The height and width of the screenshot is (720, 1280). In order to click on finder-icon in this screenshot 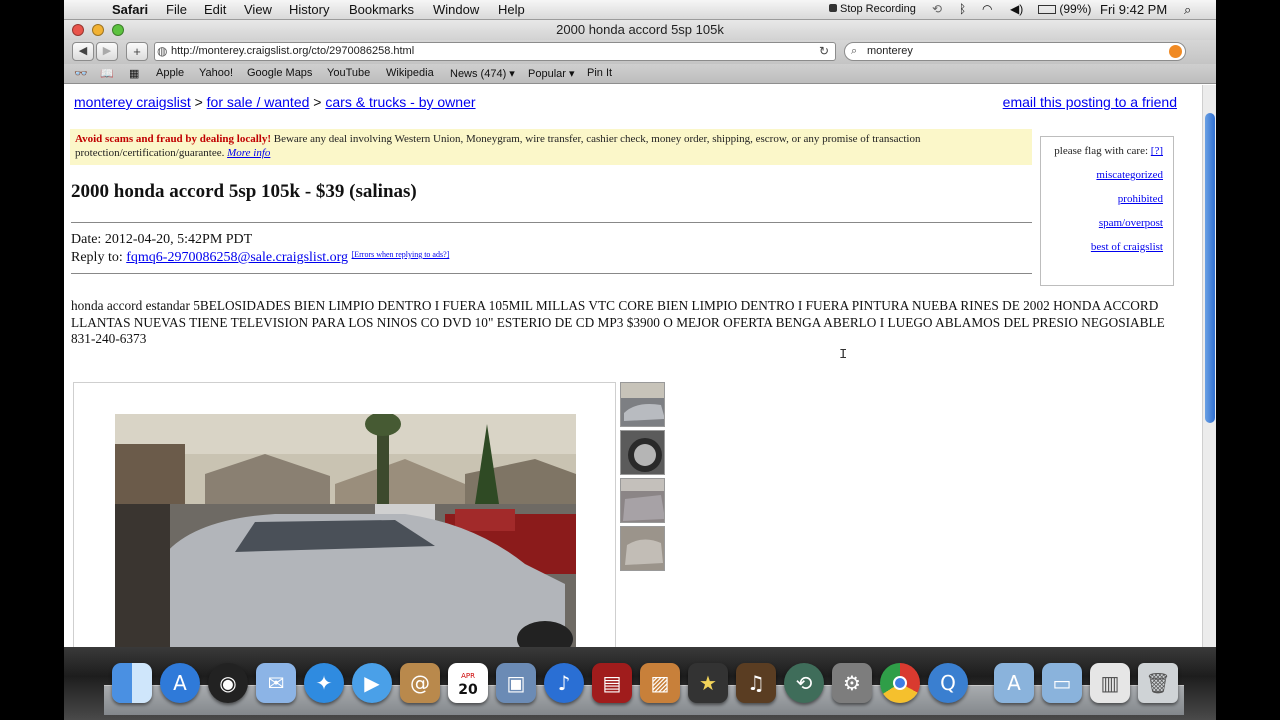, I will do `click(132, 683)`.